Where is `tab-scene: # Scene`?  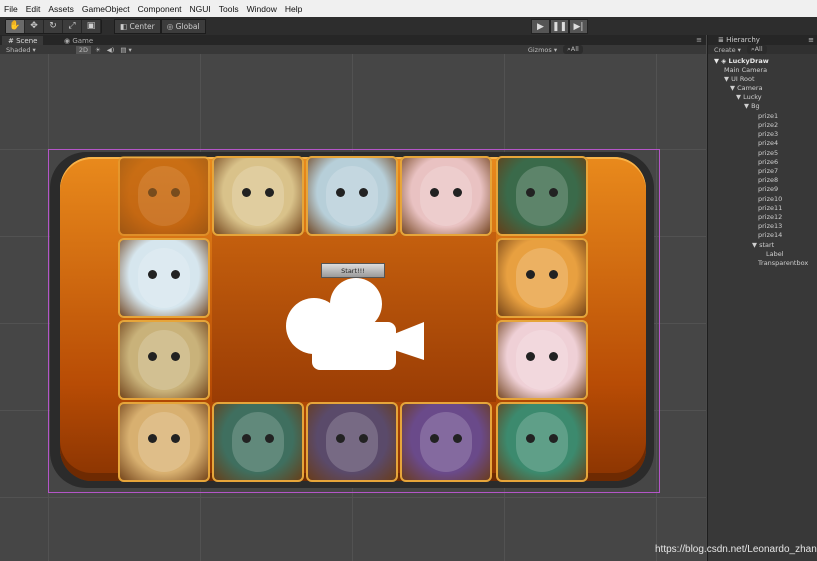
tab-scene: # Scene is located at coordinates (23, 40).